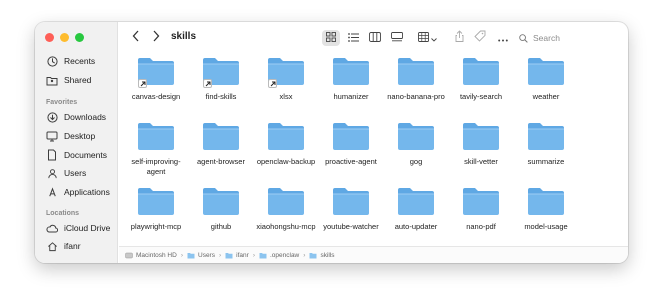 The image size is (660, 305). I want to click on folder-item: summarize, so click(546, 144).